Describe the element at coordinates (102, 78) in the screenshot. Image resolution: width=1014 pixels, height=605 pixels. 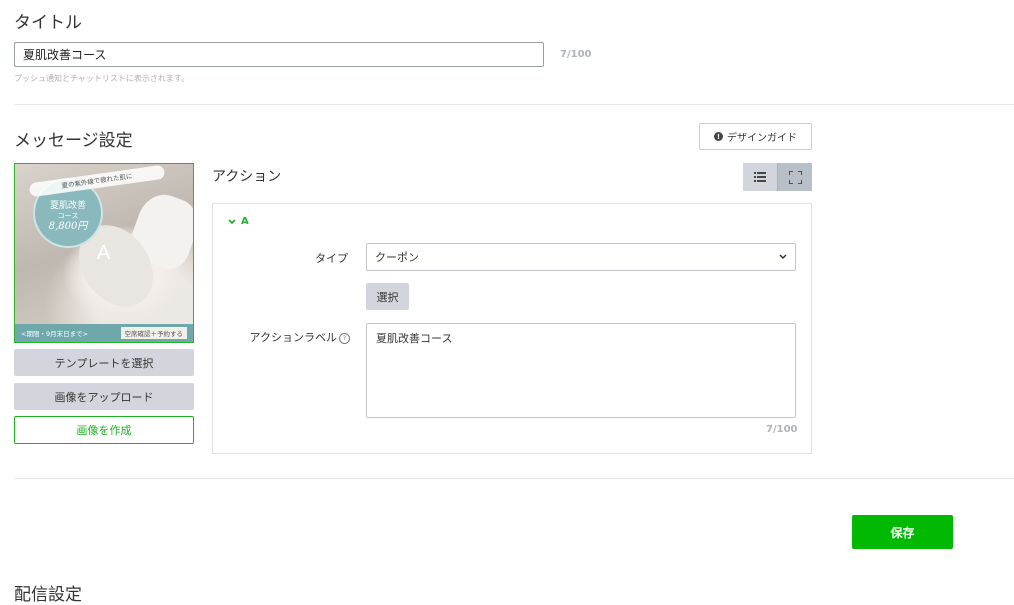
I see `title-hint: プッシュ通知とチャットリストに表示されます。` at that location.